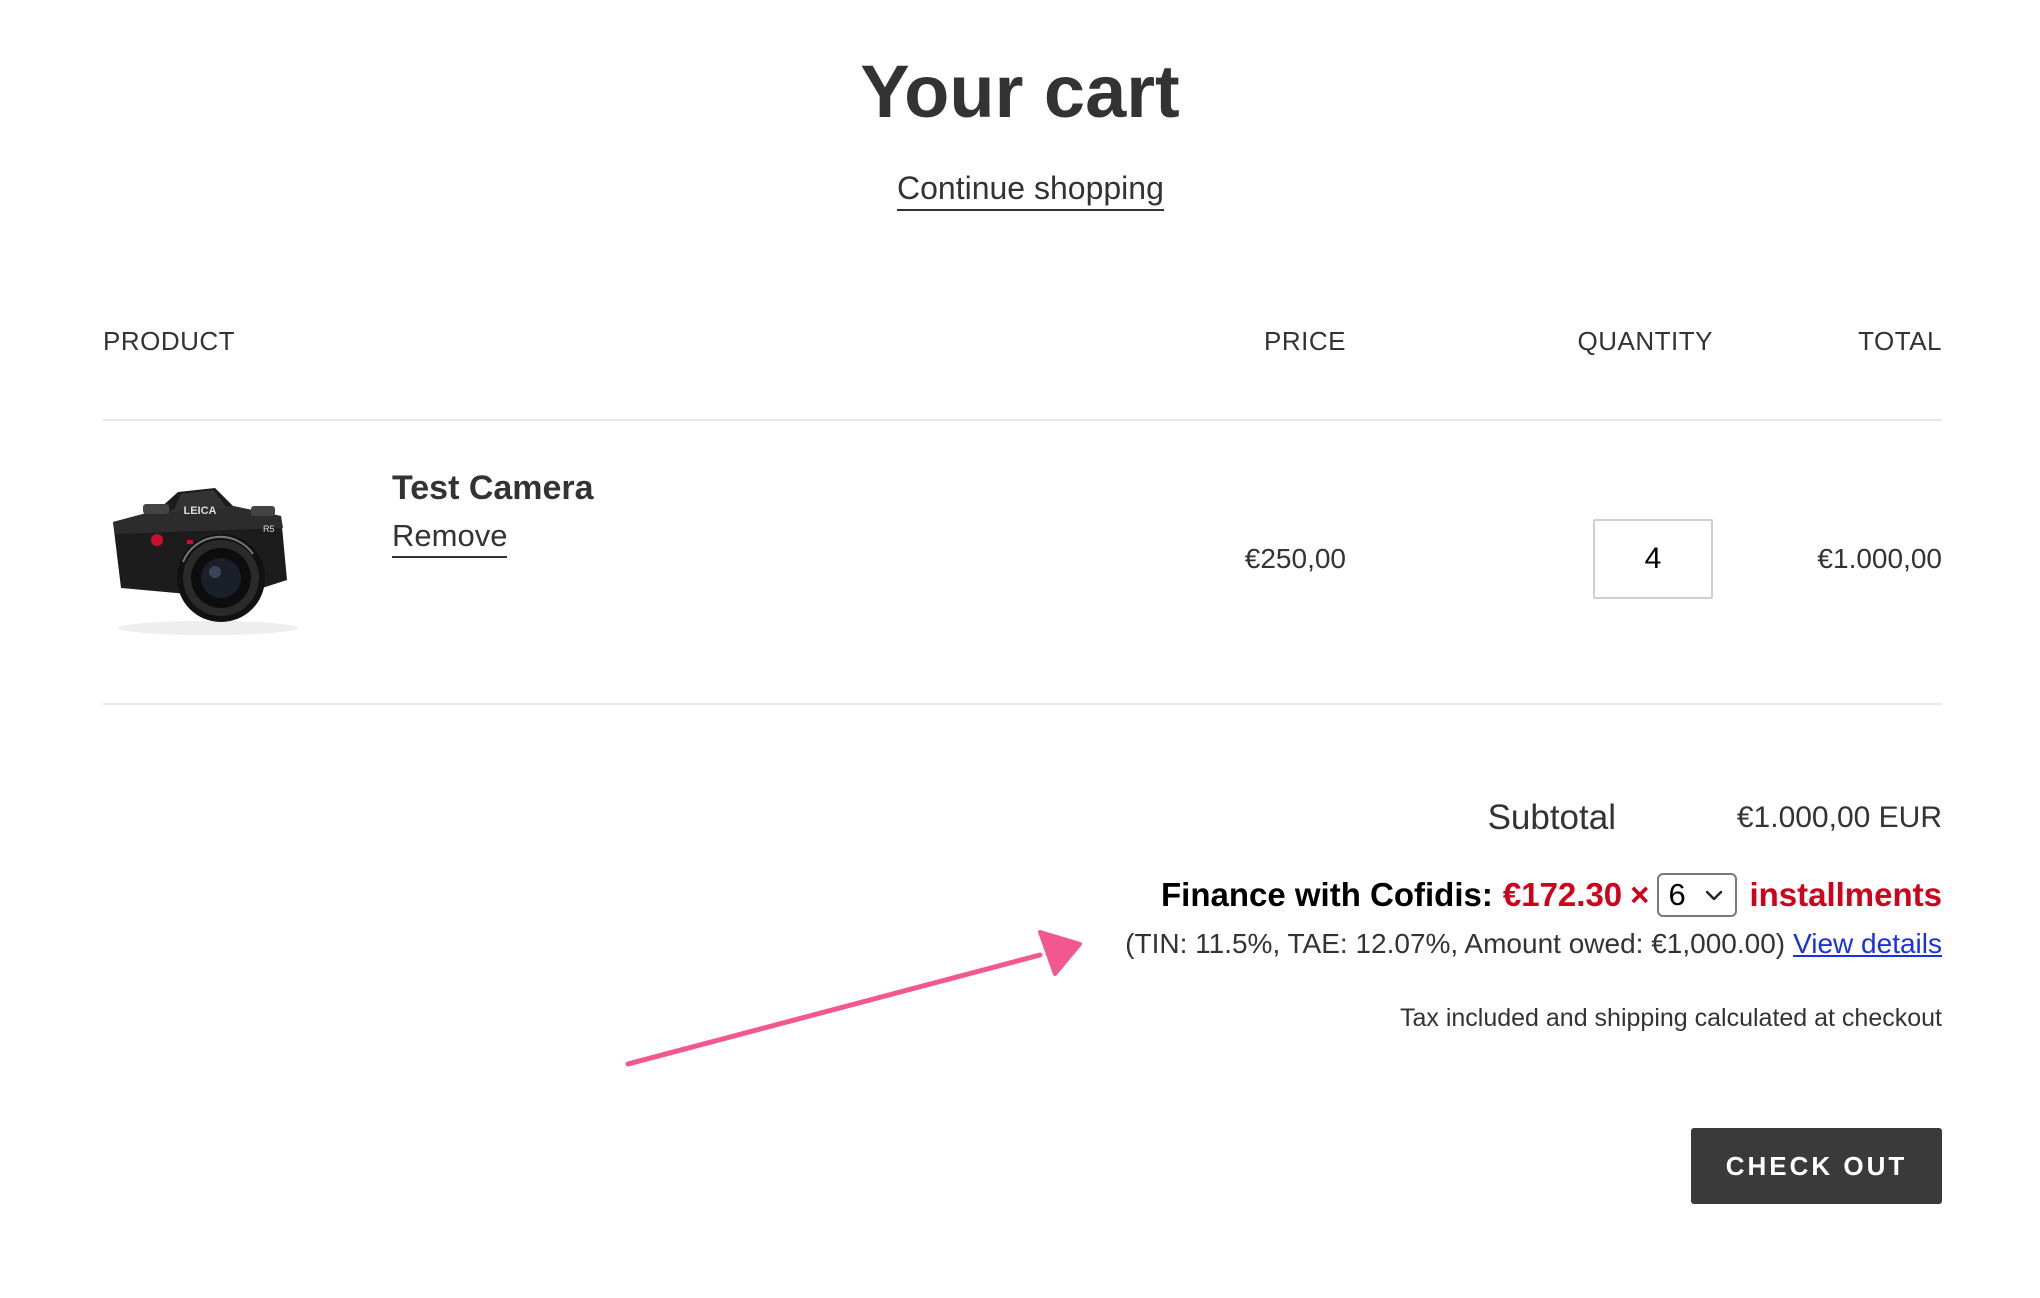 The image size is (2040, 1298). Describe the element at coordinates (1714, 895) in the screenshot. I see `chevron-down-icon` at that location.